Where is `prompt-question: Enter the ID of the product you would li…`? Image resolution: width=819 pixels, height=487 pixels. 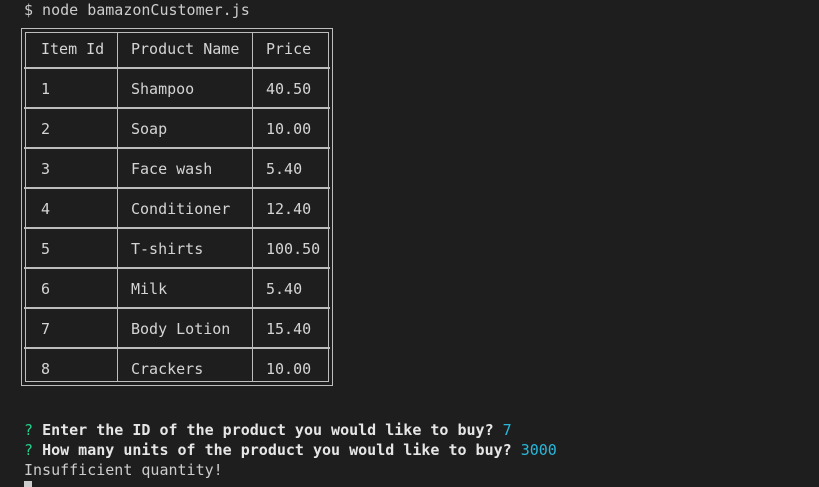 prompt-question: Enter the ID of the product you would li… is located at coordinates (268, 430).